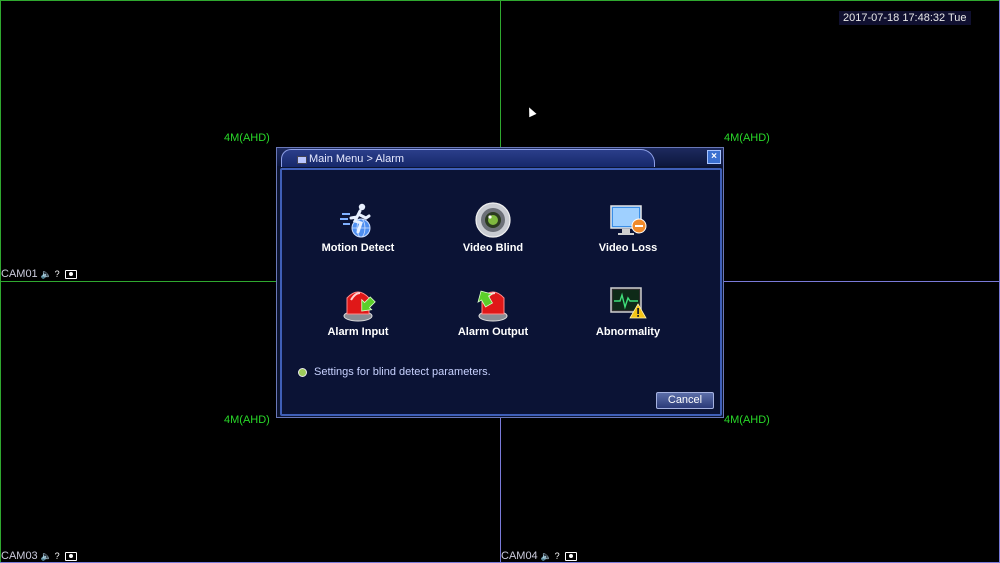  What do you see at coordinates (628, 220) in the screenshot?
I see `video-loss-icon` at bounding box center [628, 220].